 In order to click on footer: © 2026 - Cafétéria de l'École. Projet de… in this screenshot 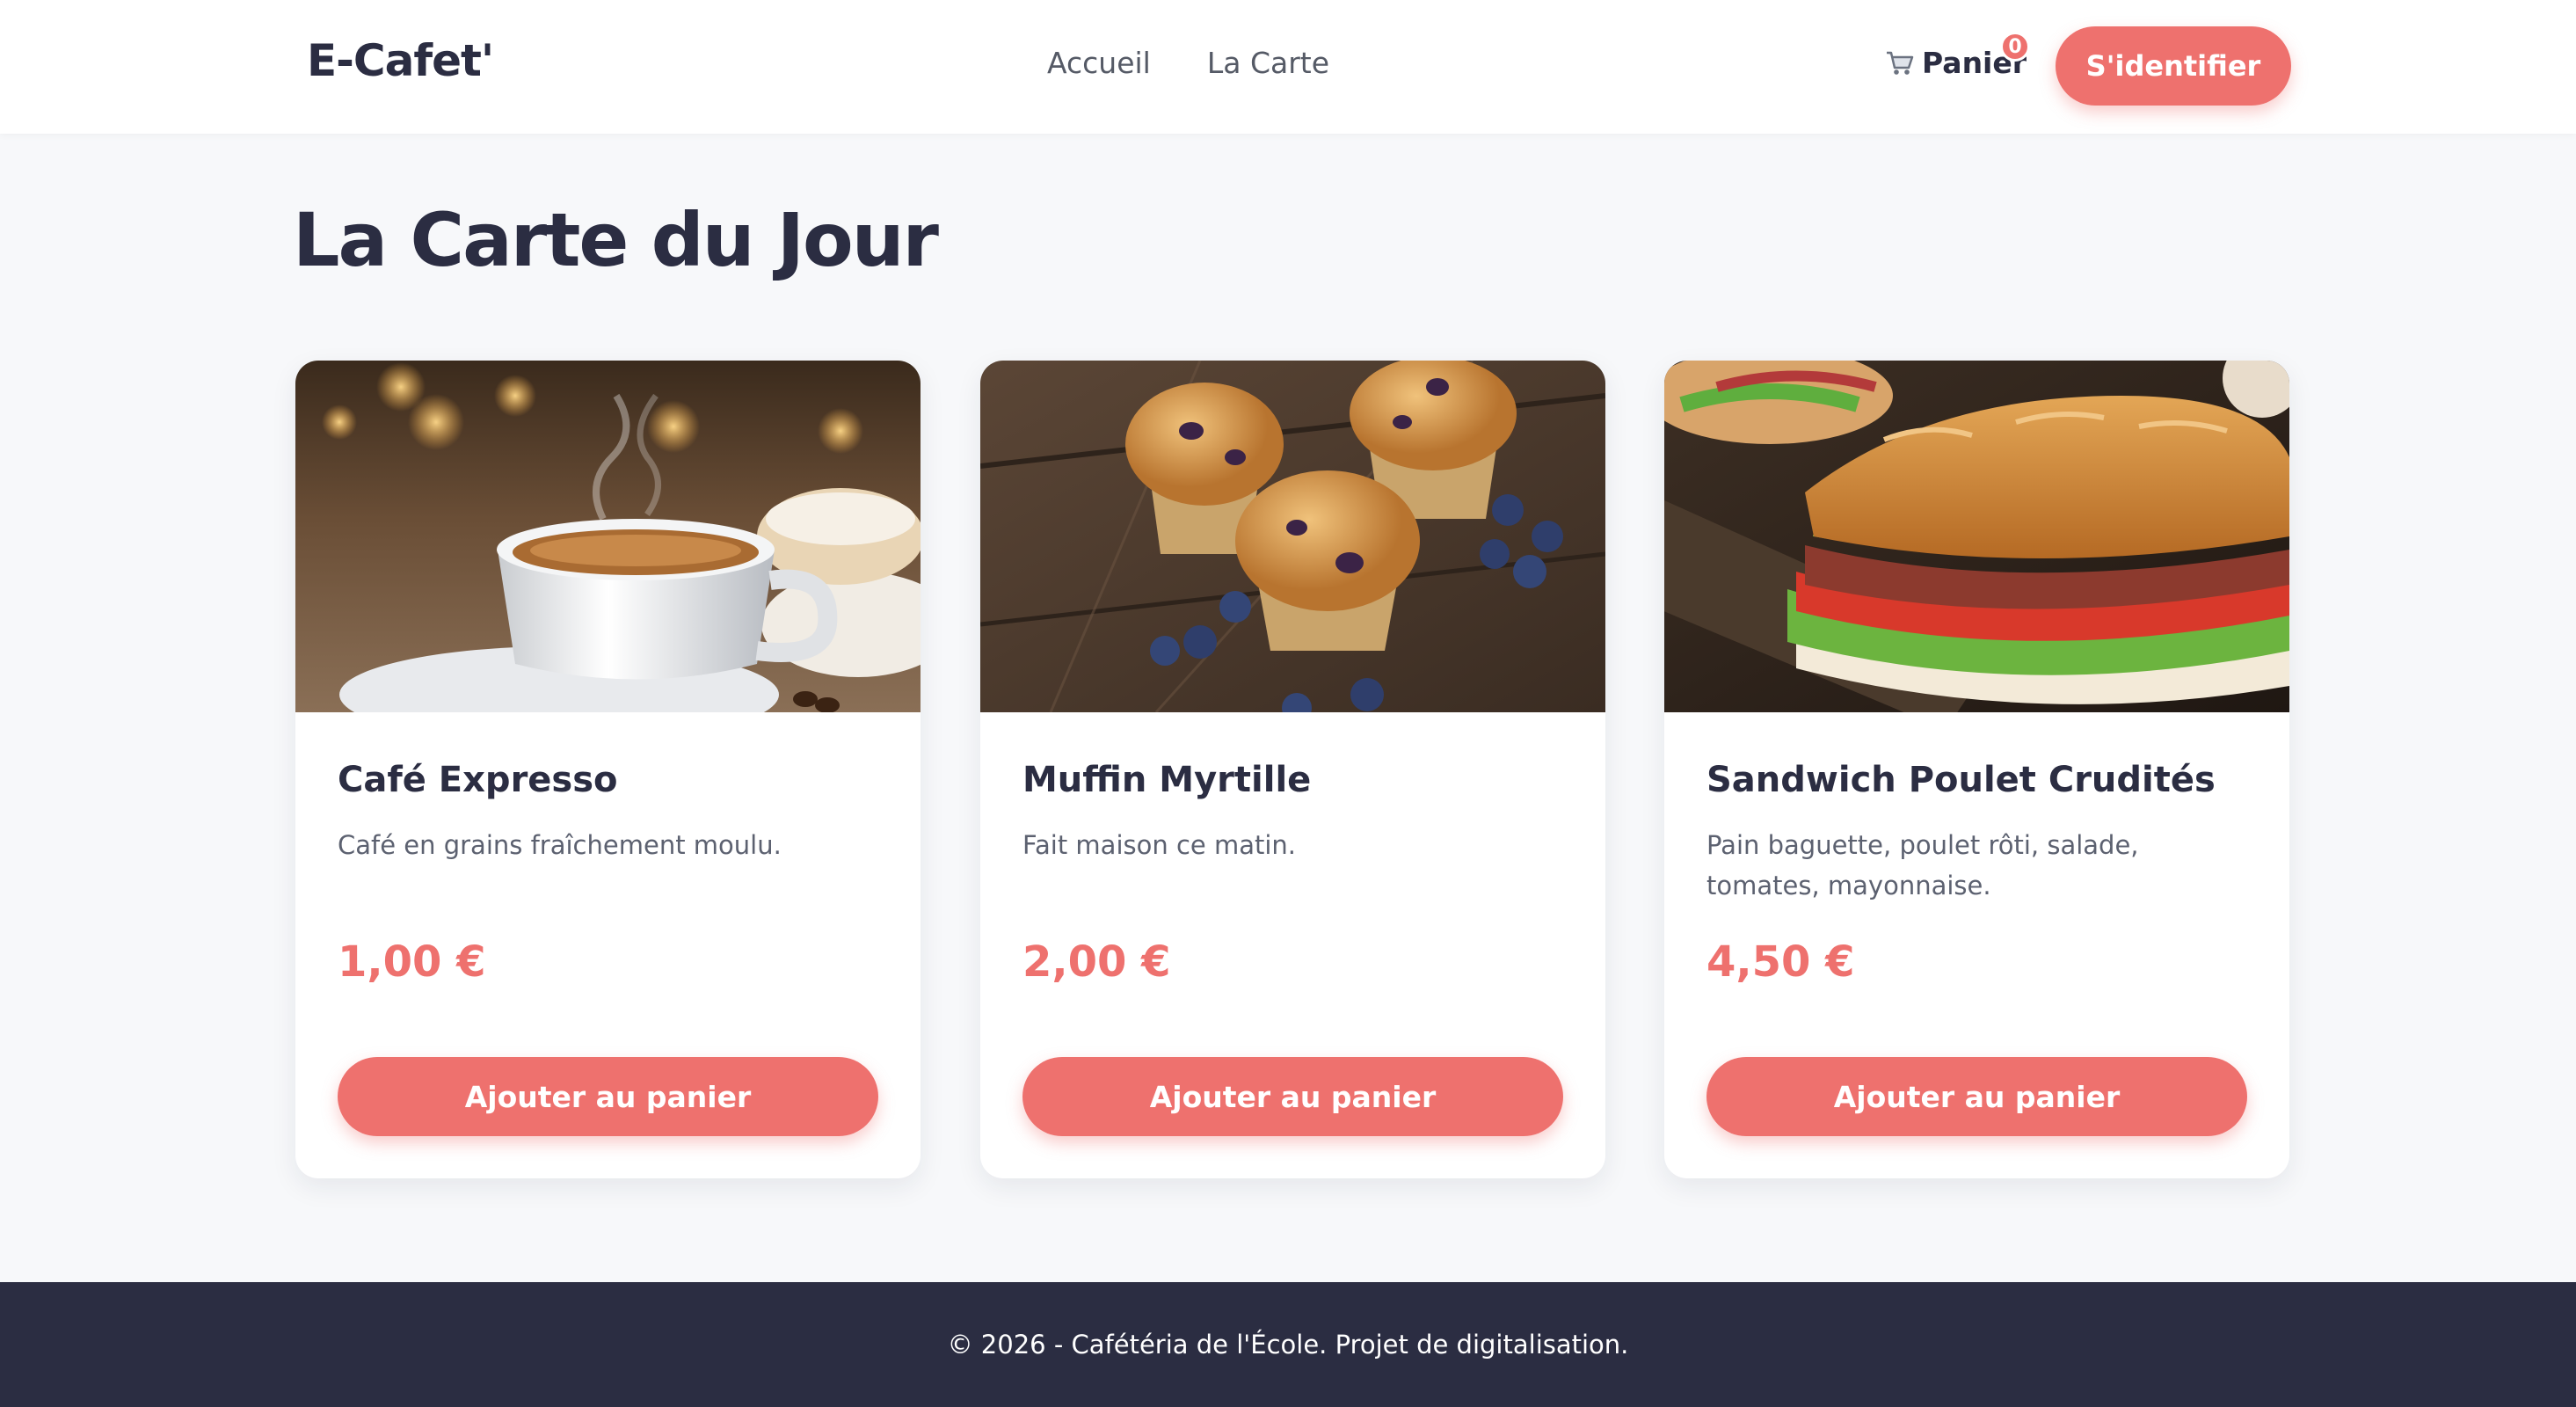, I will do `click(1288, 1345)`.